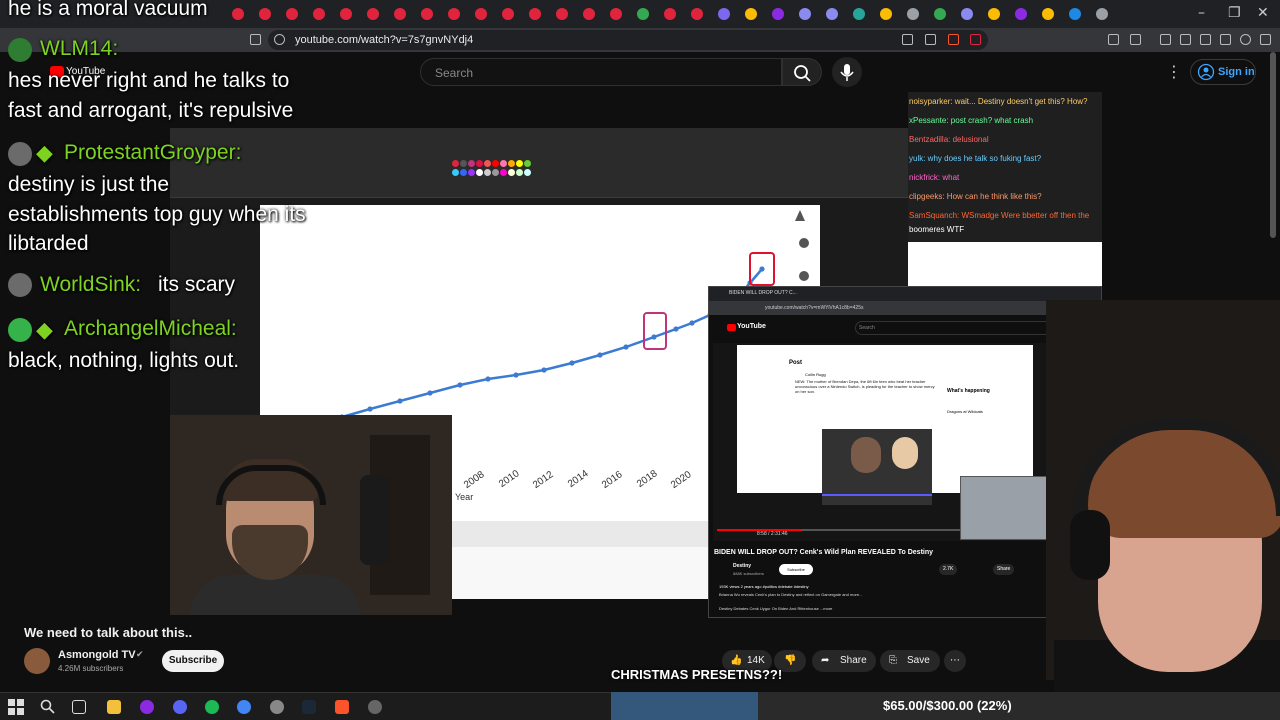 The width and height of the screenshot is (1280, 720). I want to click on close-icon: ✕, so click(1263, 13).